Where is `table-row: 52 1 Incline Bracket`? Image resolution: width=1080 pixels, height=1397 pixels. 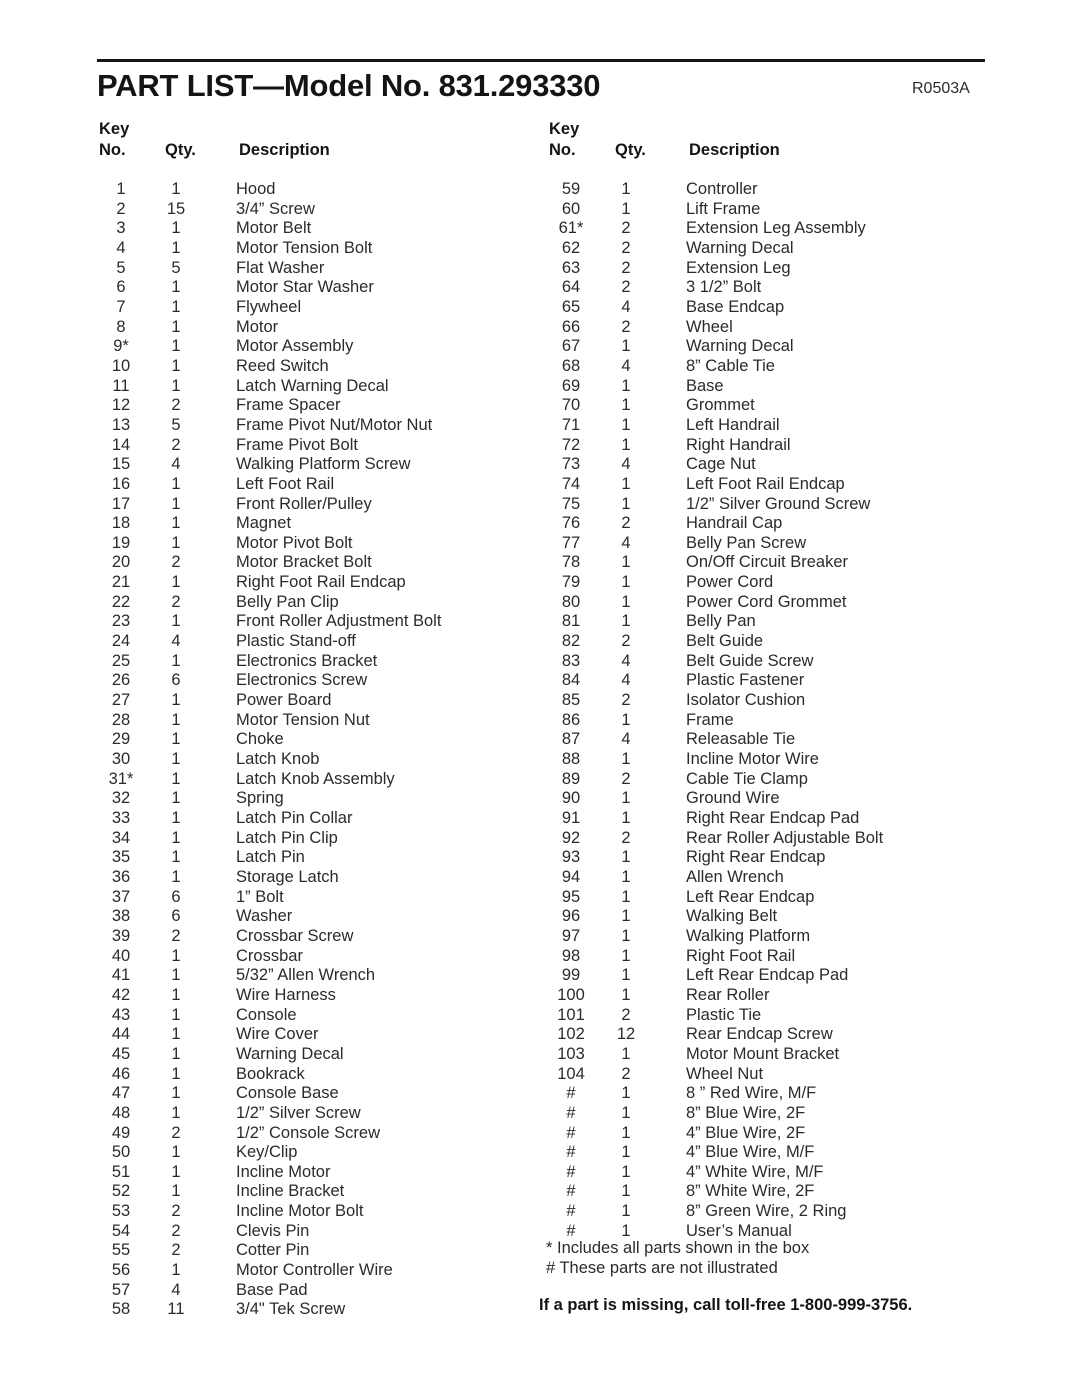
table-row: 52 1 Incline Bracket is located at coordinates (332, 1192).